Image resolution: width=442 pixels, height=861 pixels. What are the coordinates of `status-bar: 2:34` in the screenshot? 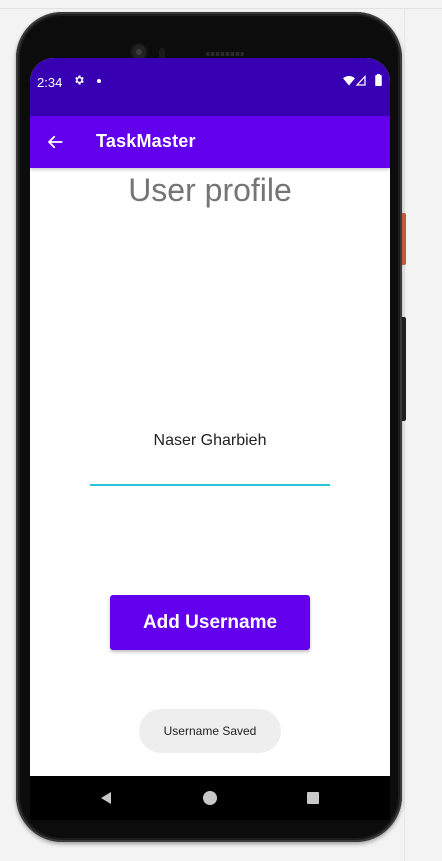 It's located at (210, 87).